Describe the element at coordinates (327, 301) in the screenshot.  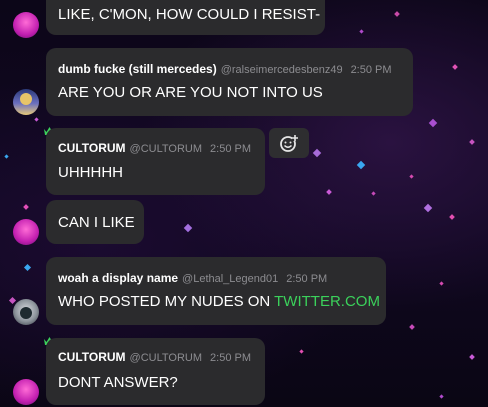
I see `message-link: TWITTER.COM` at that location.